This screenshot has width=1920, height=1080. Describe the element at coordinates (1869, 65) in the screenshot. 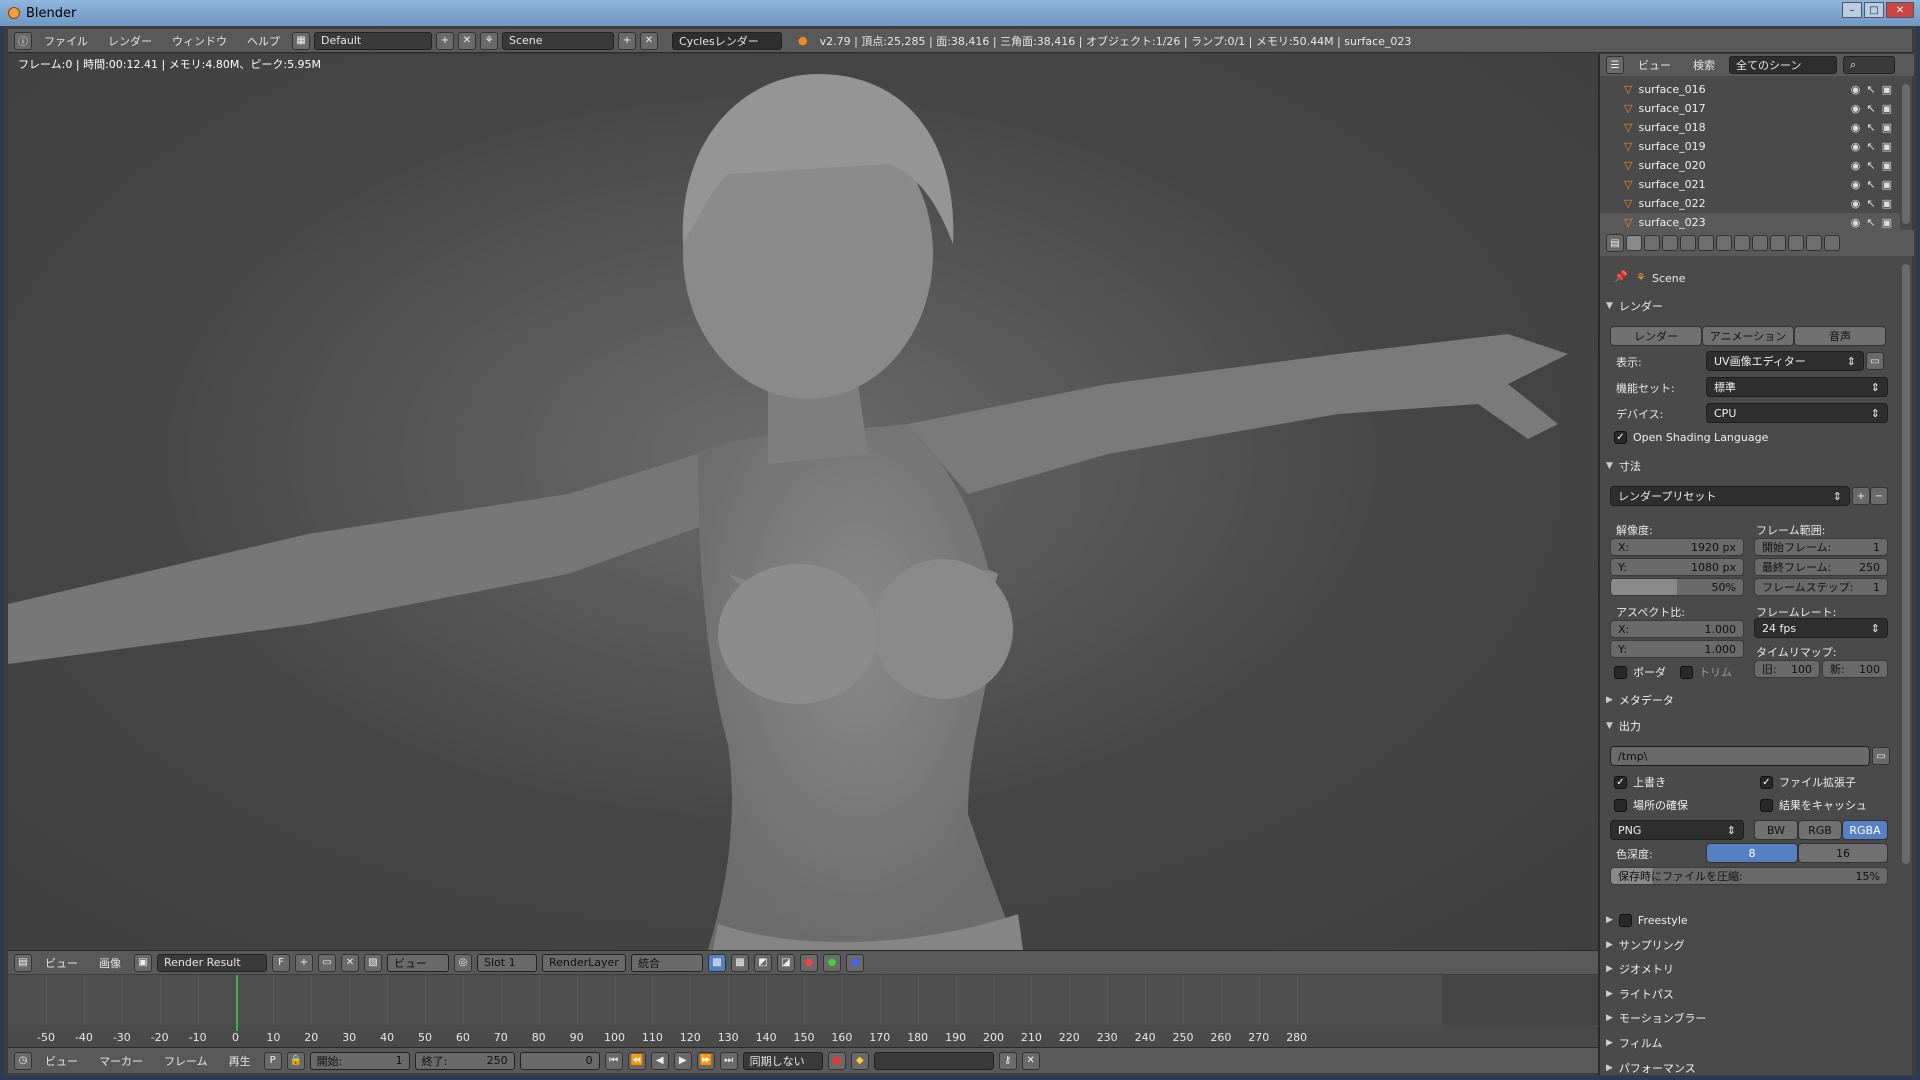

I see `outliner-search-input: ⌕` at that location.